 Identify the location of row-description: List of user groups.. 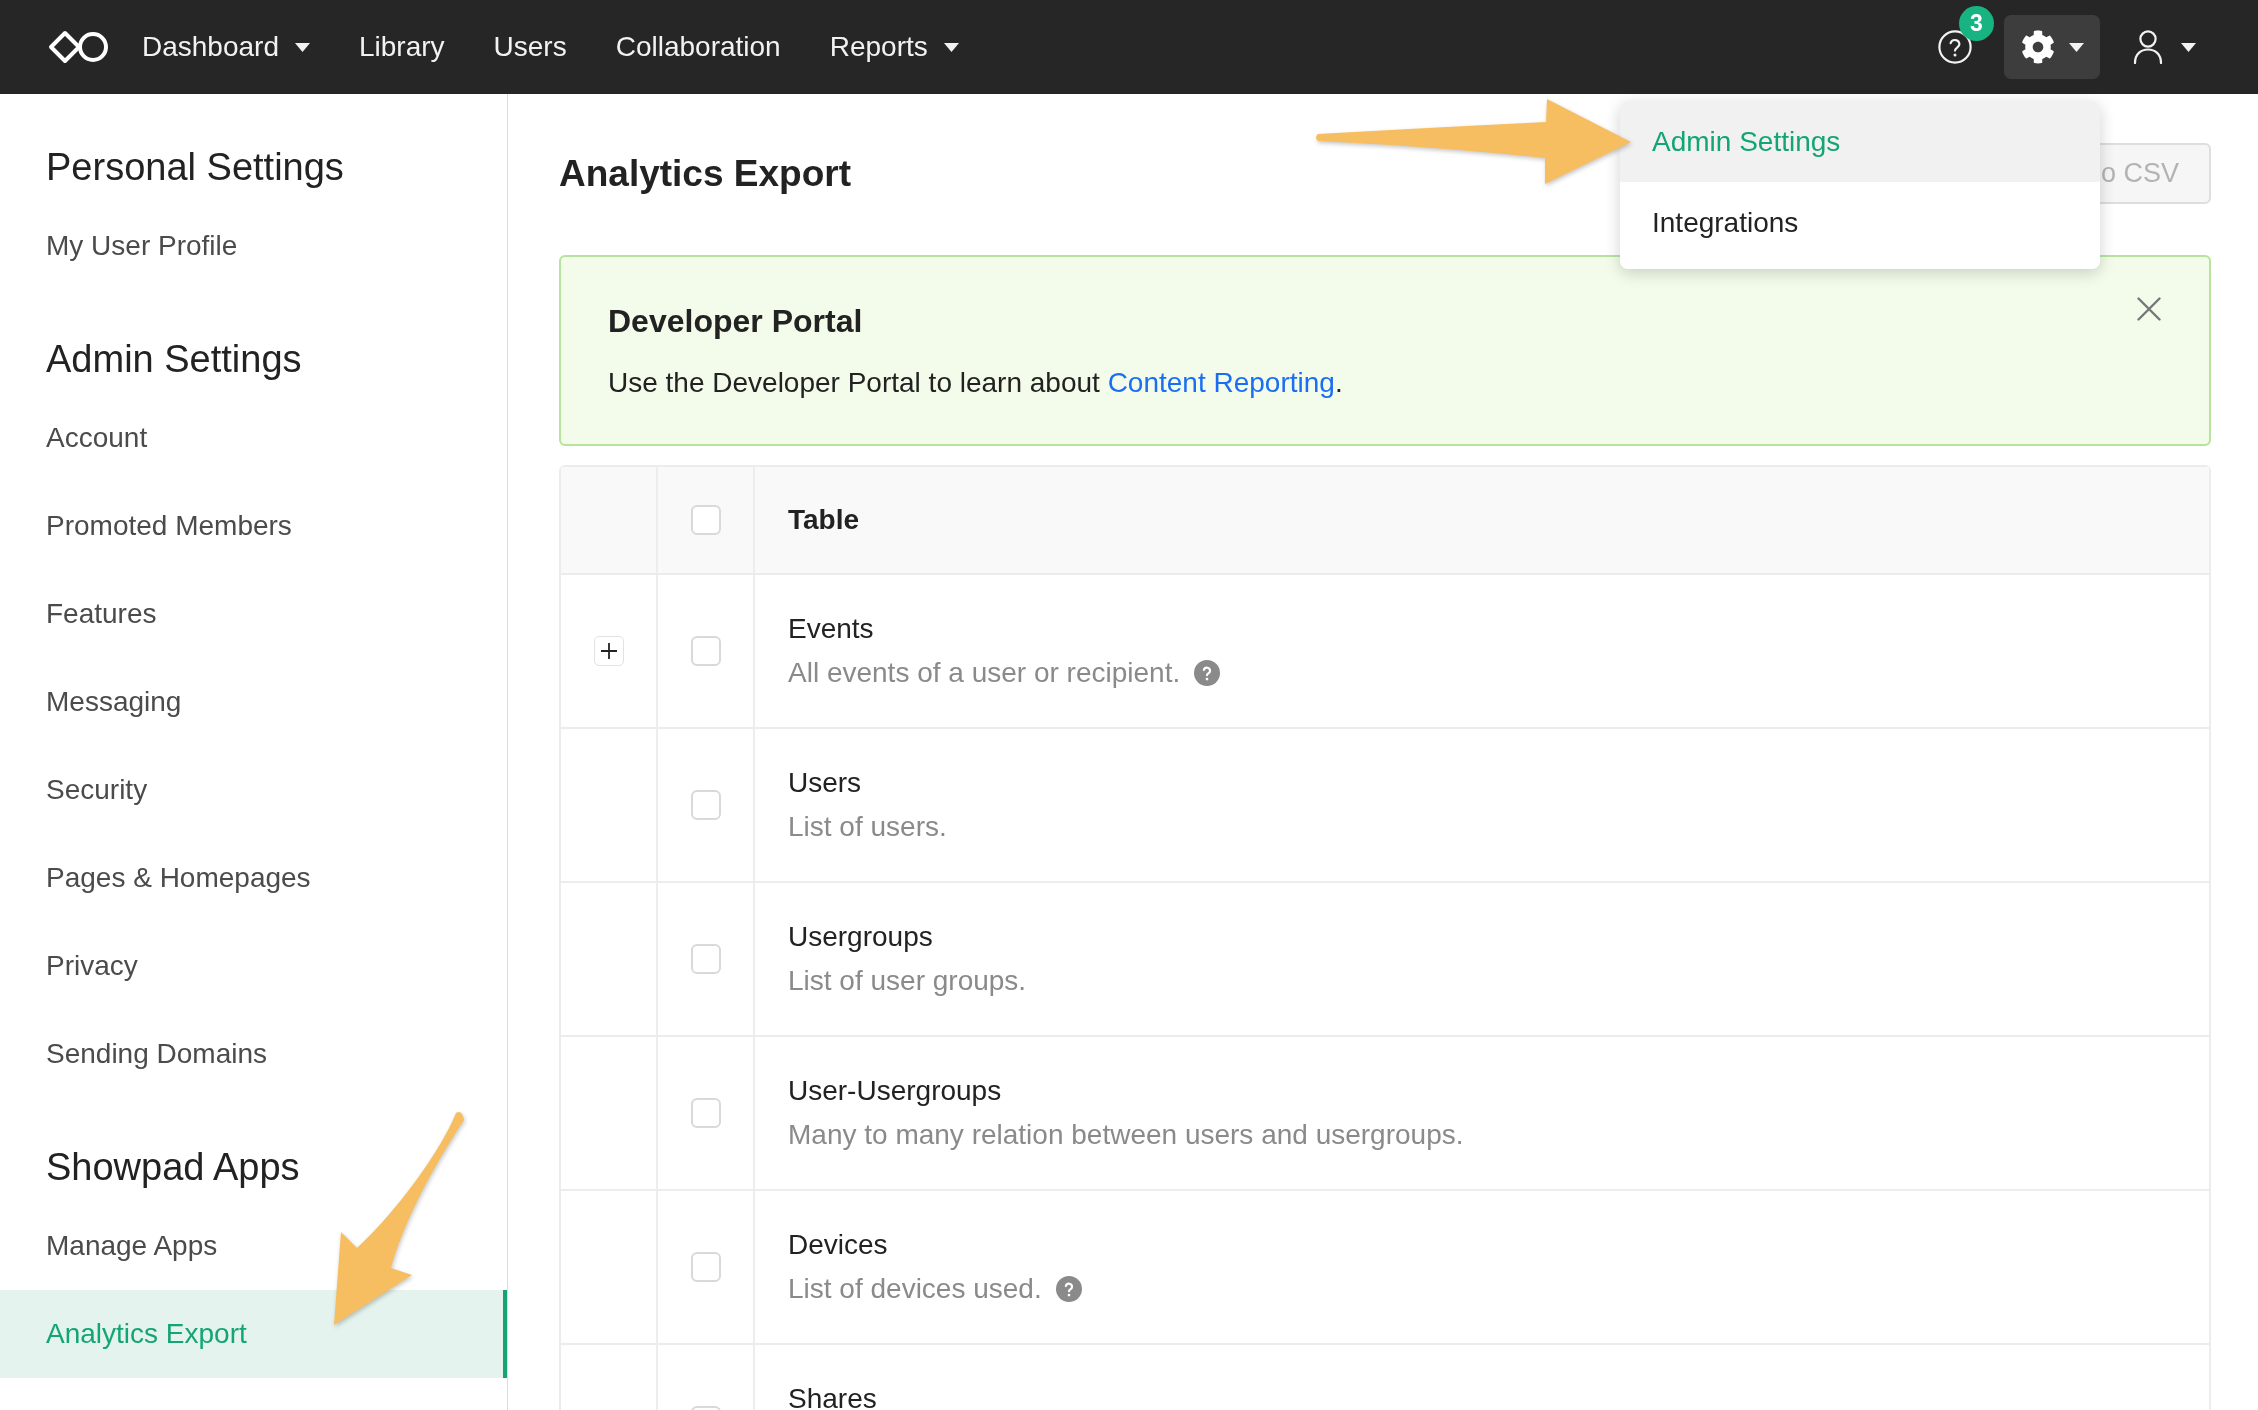
(907, 981).